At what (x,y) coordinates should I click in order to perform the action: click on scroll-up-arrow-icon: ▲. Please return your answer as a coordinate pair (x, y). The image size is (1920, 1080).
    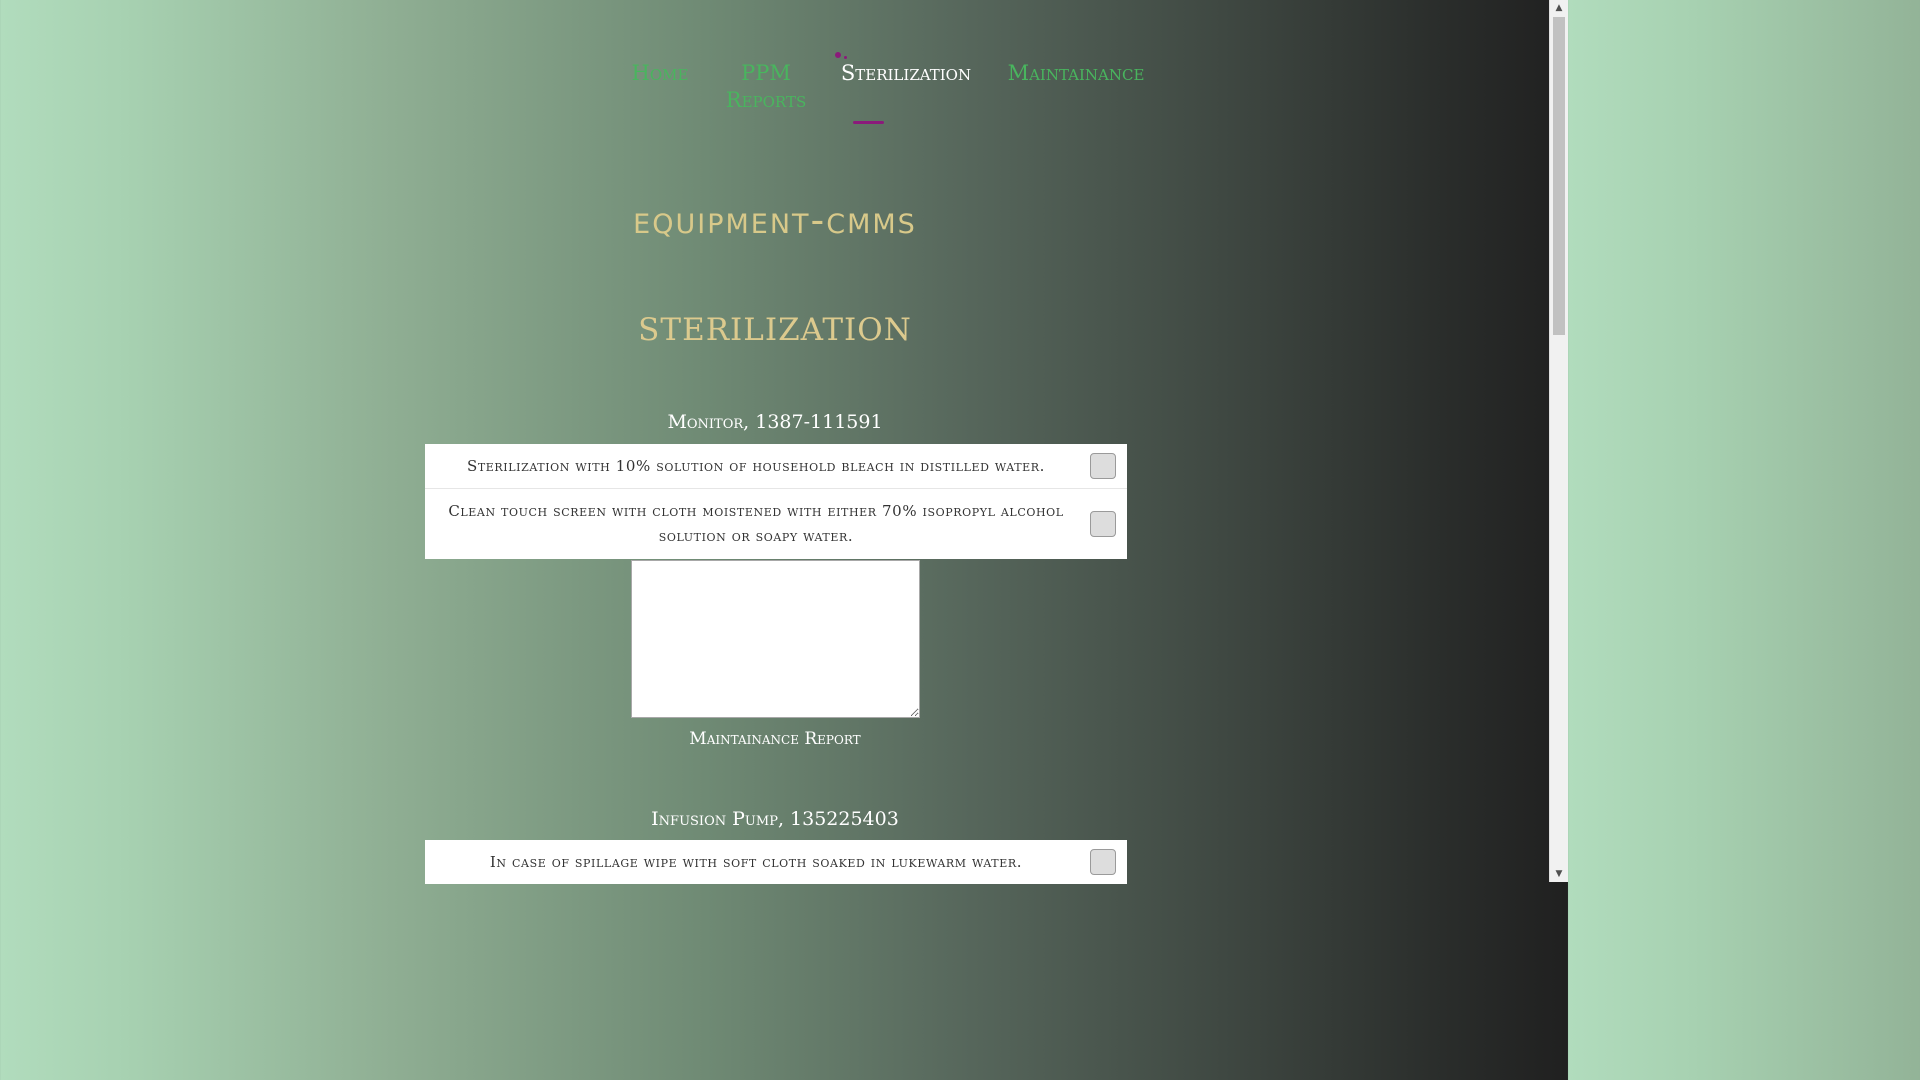
    Looking at the image, I should click on (1559, 8).